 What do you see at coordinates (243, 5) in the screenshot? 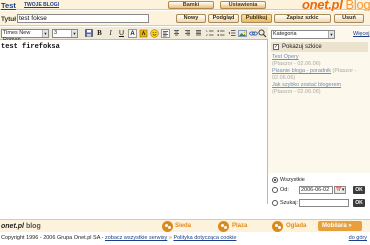
I see `nav-settings-button: Ustawienia` at bounding box center [243, 5].